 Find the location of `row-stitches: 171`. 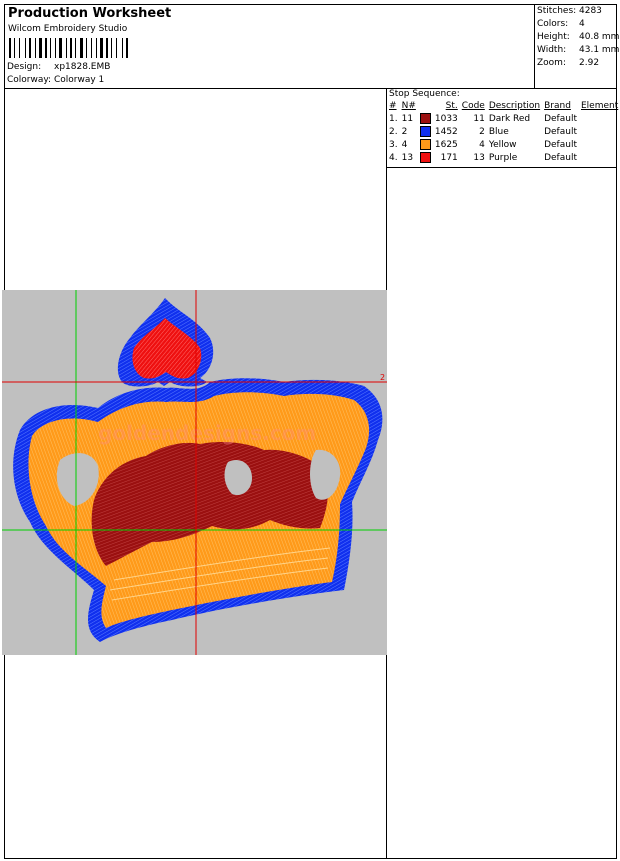

row-stitches: 171 is located at coordinates (449, 157).